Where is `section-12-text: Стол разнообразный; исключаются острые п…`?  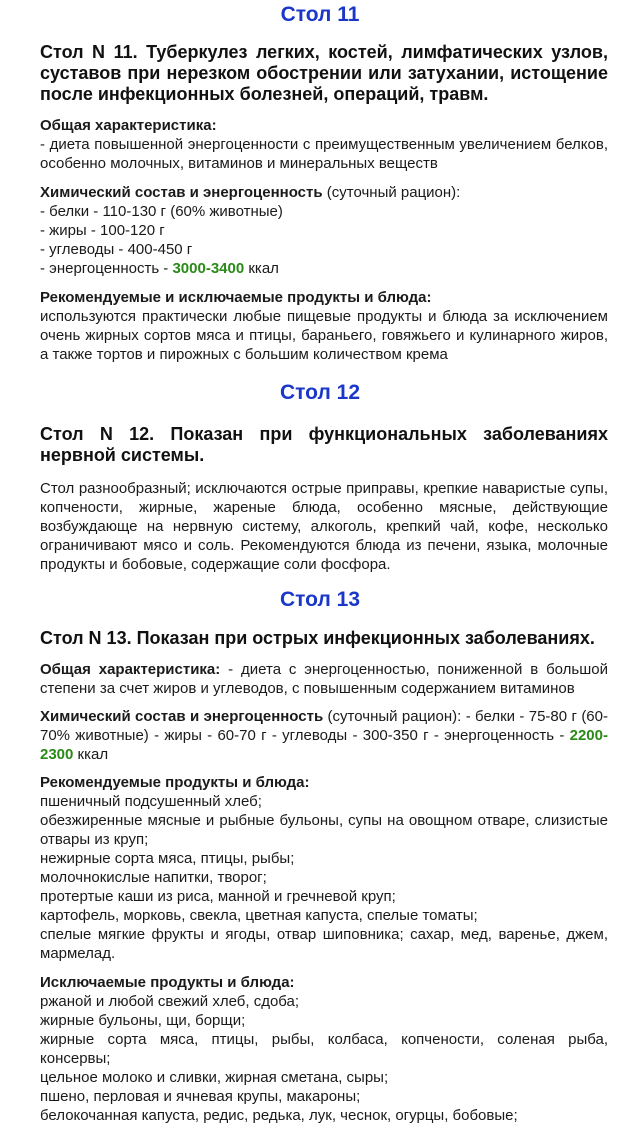 section-12-text: Стол разнообразный; исключаются острые п… is located at coordinates (324, 526).